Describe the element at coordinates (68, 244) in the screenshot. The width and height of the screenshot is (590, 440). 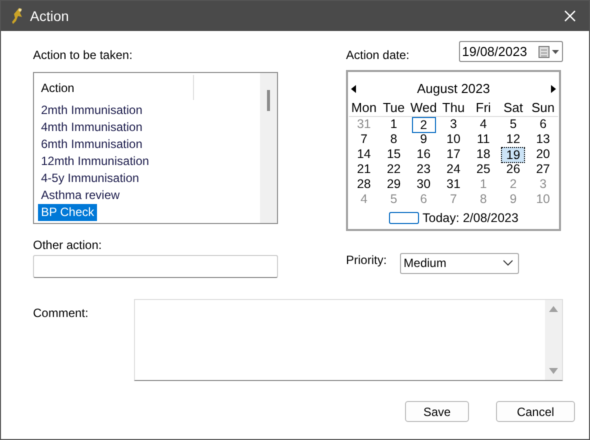
I see `field-label: Other action:` at that location.